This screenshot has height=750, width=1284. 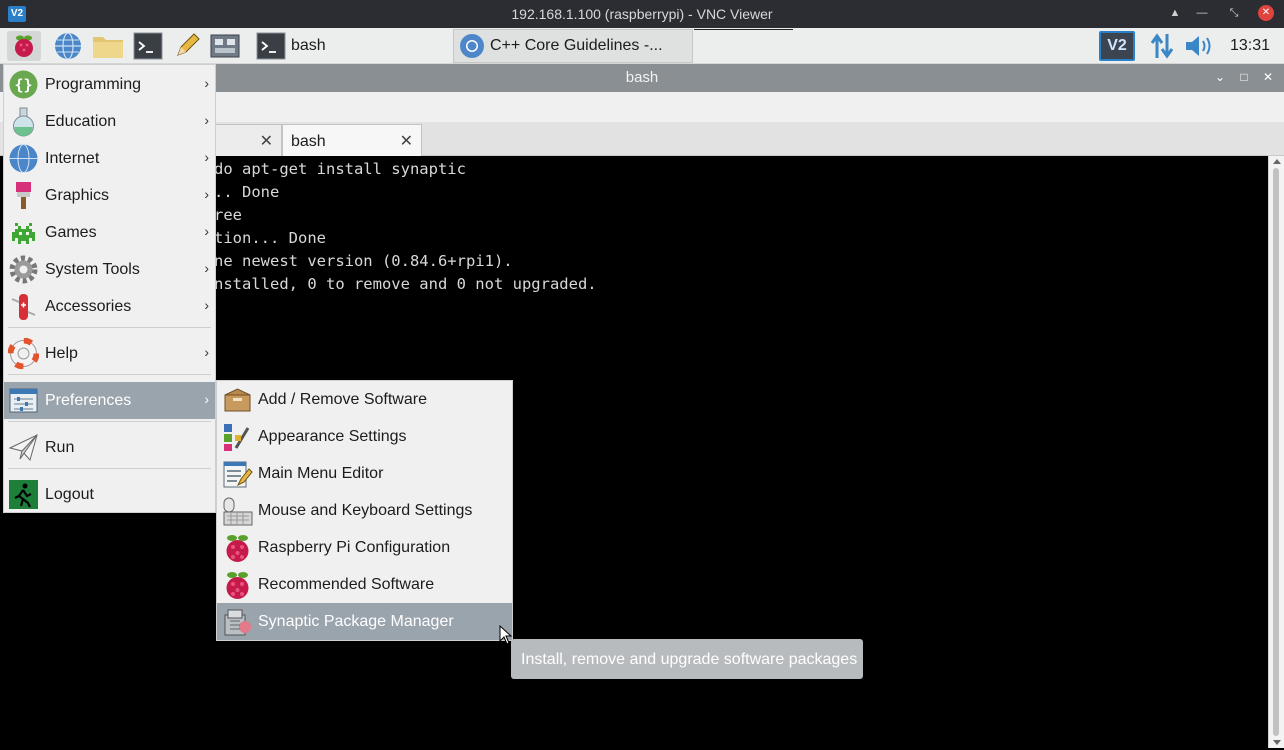 What do you see at coordinates (237, 548) in the screenshot?
I see `raspberry-icon` at bounding box center [237, 548].